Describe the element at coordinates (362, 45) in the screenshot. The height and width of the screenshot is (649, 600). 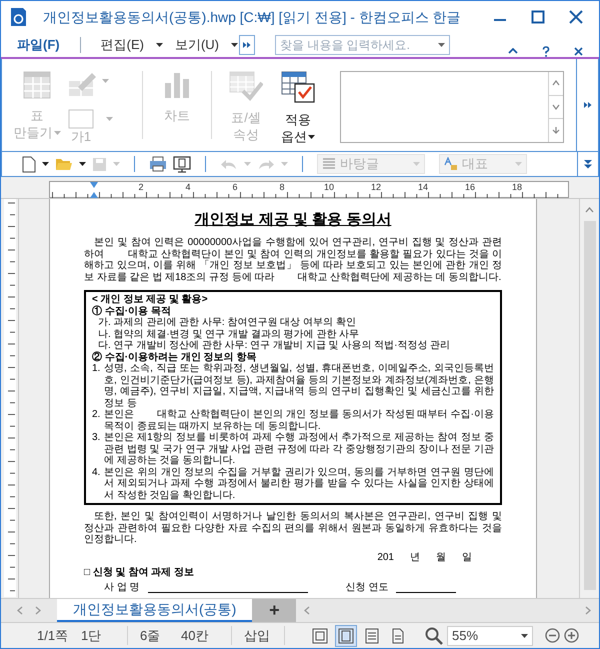
I see `search-field: 찾을 내용을 입력하세요.` at that location.